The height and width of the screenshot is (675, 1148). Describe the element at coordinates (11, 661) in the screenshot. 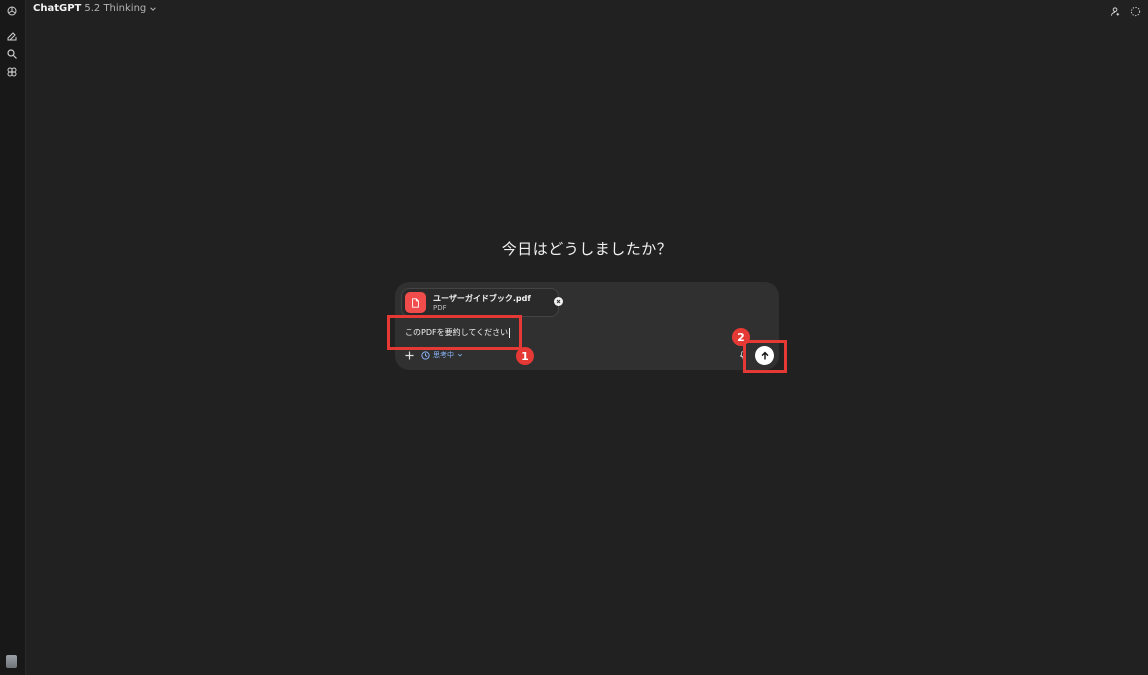

I see `avatar` at that location.